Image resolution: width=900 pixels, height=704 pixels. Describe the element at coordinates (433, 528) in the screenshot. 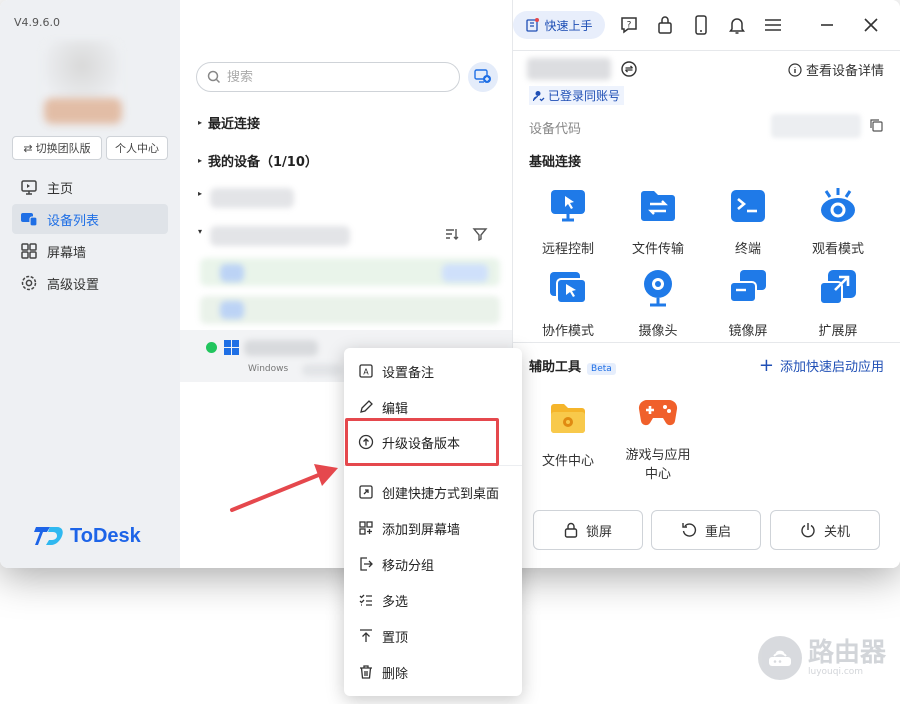

I see `menu-item-add-to-wall: 添加到屏幕墙` at that location.